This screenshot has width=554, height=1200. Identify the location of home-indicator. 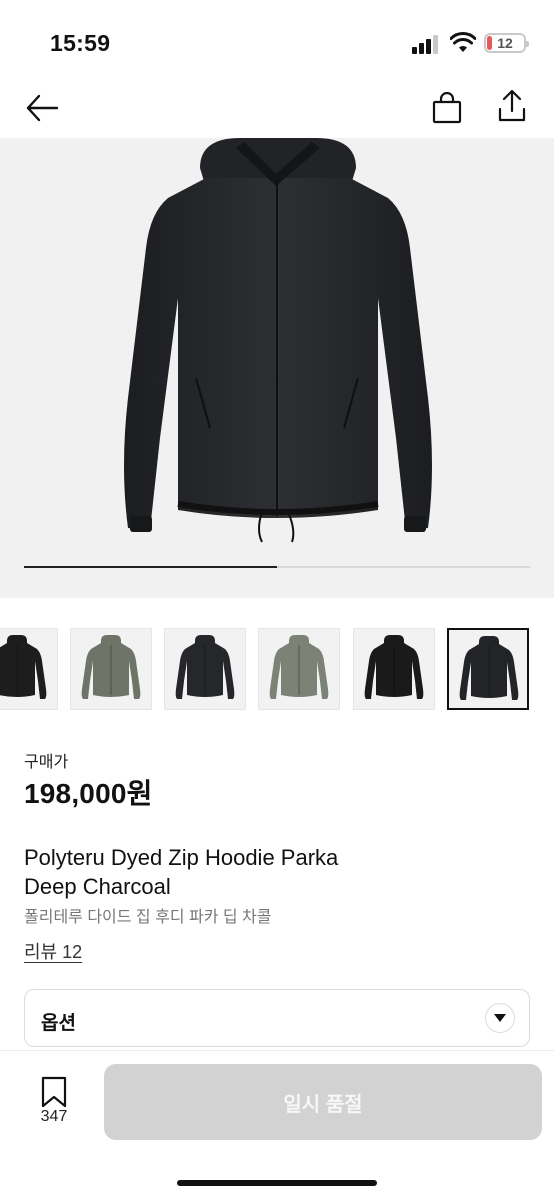
(277, 1183).